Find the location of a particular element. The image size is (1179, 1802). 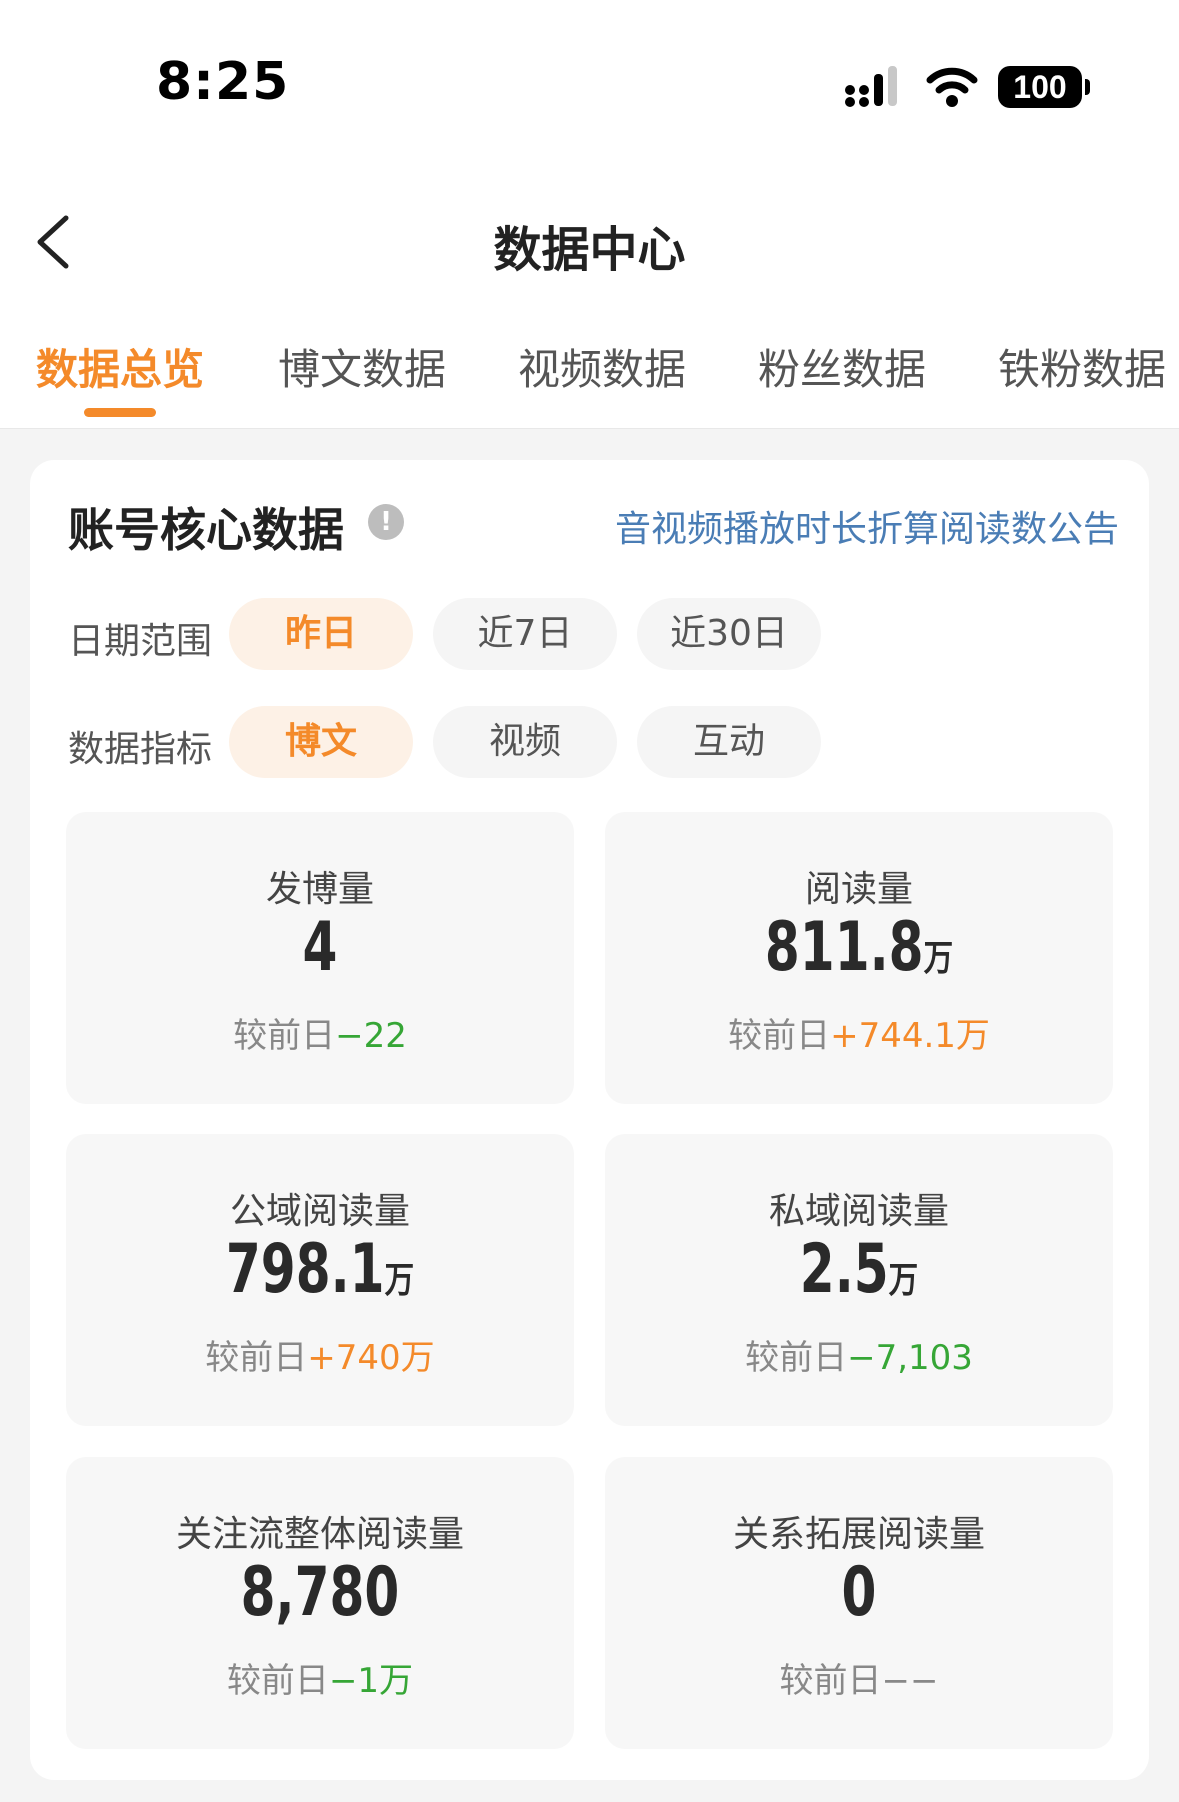

metric-card-posts: 发博量 4 较前日−22 is located at coordinates (320, 958).